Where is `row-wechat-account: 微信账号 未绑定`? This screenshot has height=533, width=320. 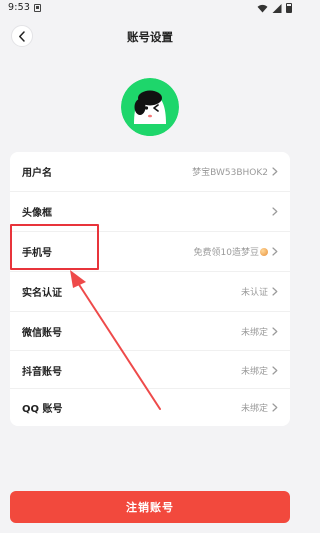 row-wechat-account: 微信账号 未绑定 is located at coordinates (150, 331).